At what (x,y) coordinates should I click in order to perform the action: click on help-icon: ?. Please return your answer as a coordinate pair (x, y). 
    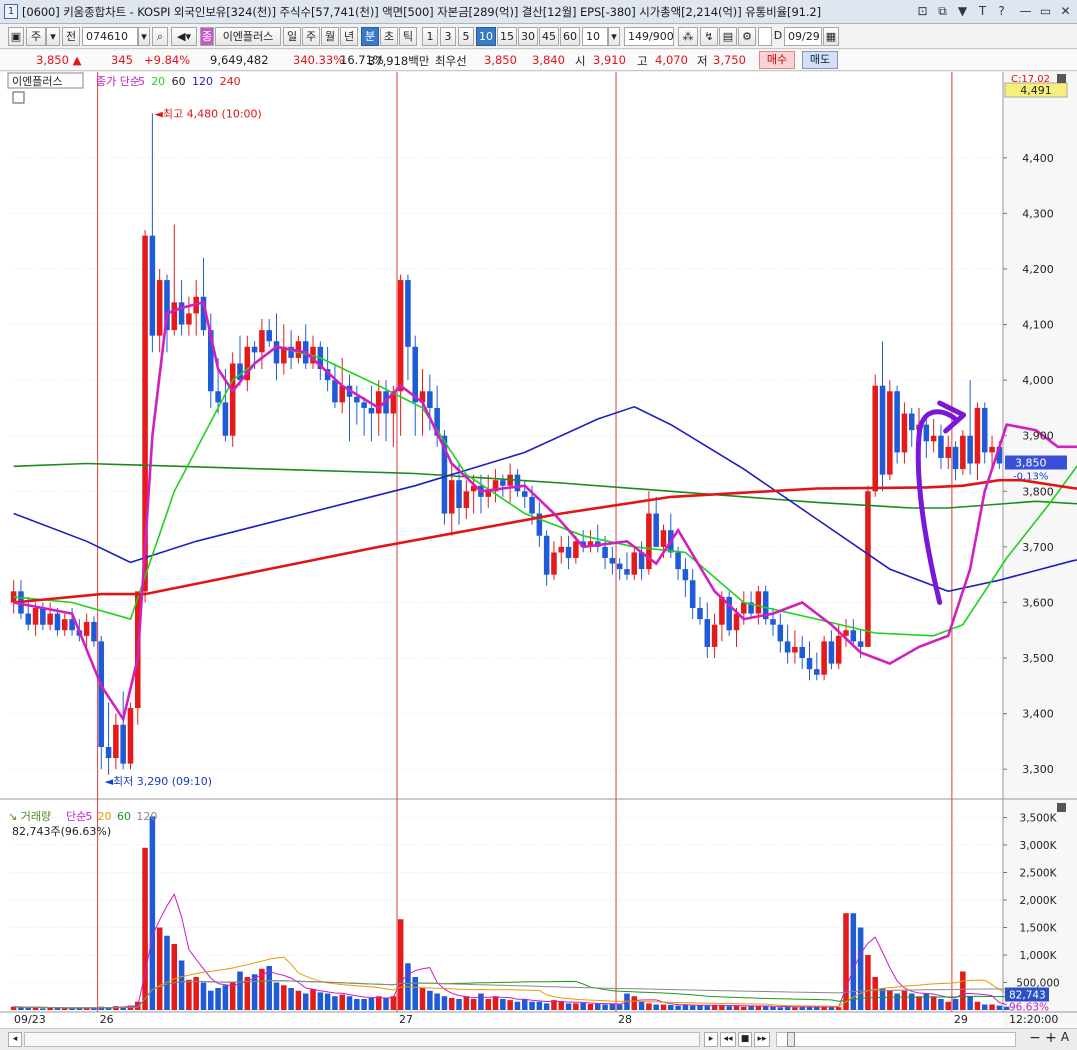
    Looking at the image, I should click on (1001, 11).